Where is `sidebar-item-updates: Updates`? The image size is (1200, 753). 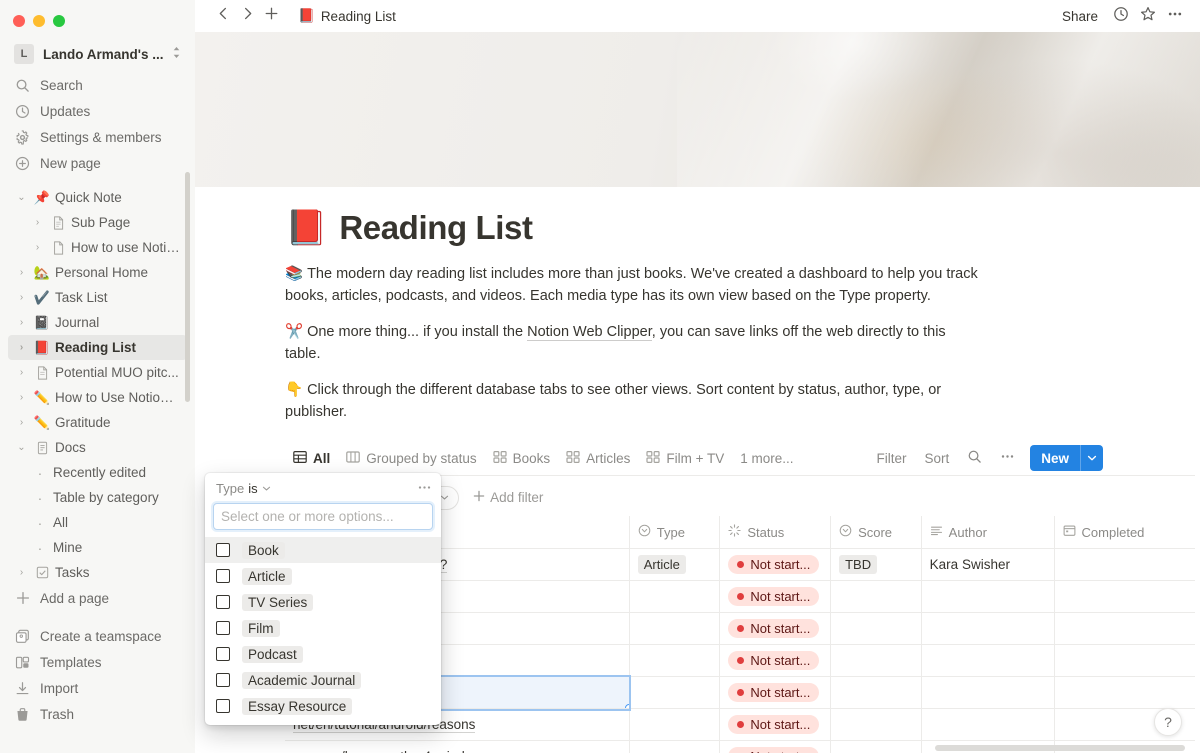 sidebar-item-updates: Updates is located at coordinates (97, 111).